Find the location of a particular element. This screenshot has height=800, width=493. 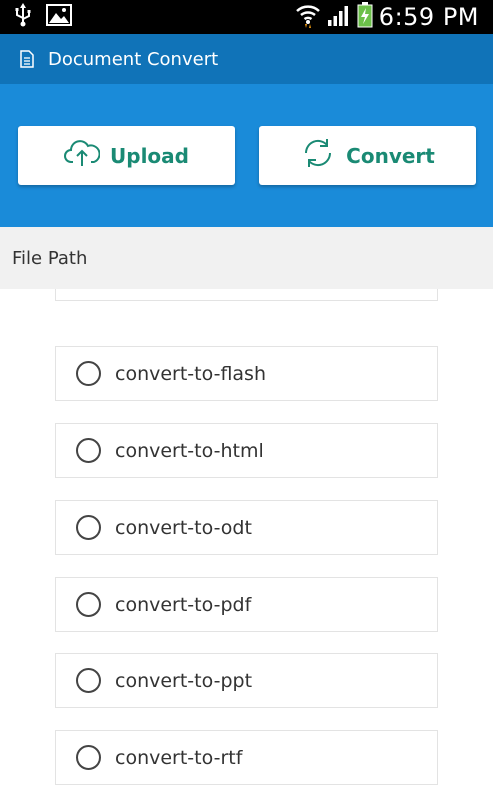

option-convert-to-ppt: convert-to-ppt is located at coordinates (246, 680).